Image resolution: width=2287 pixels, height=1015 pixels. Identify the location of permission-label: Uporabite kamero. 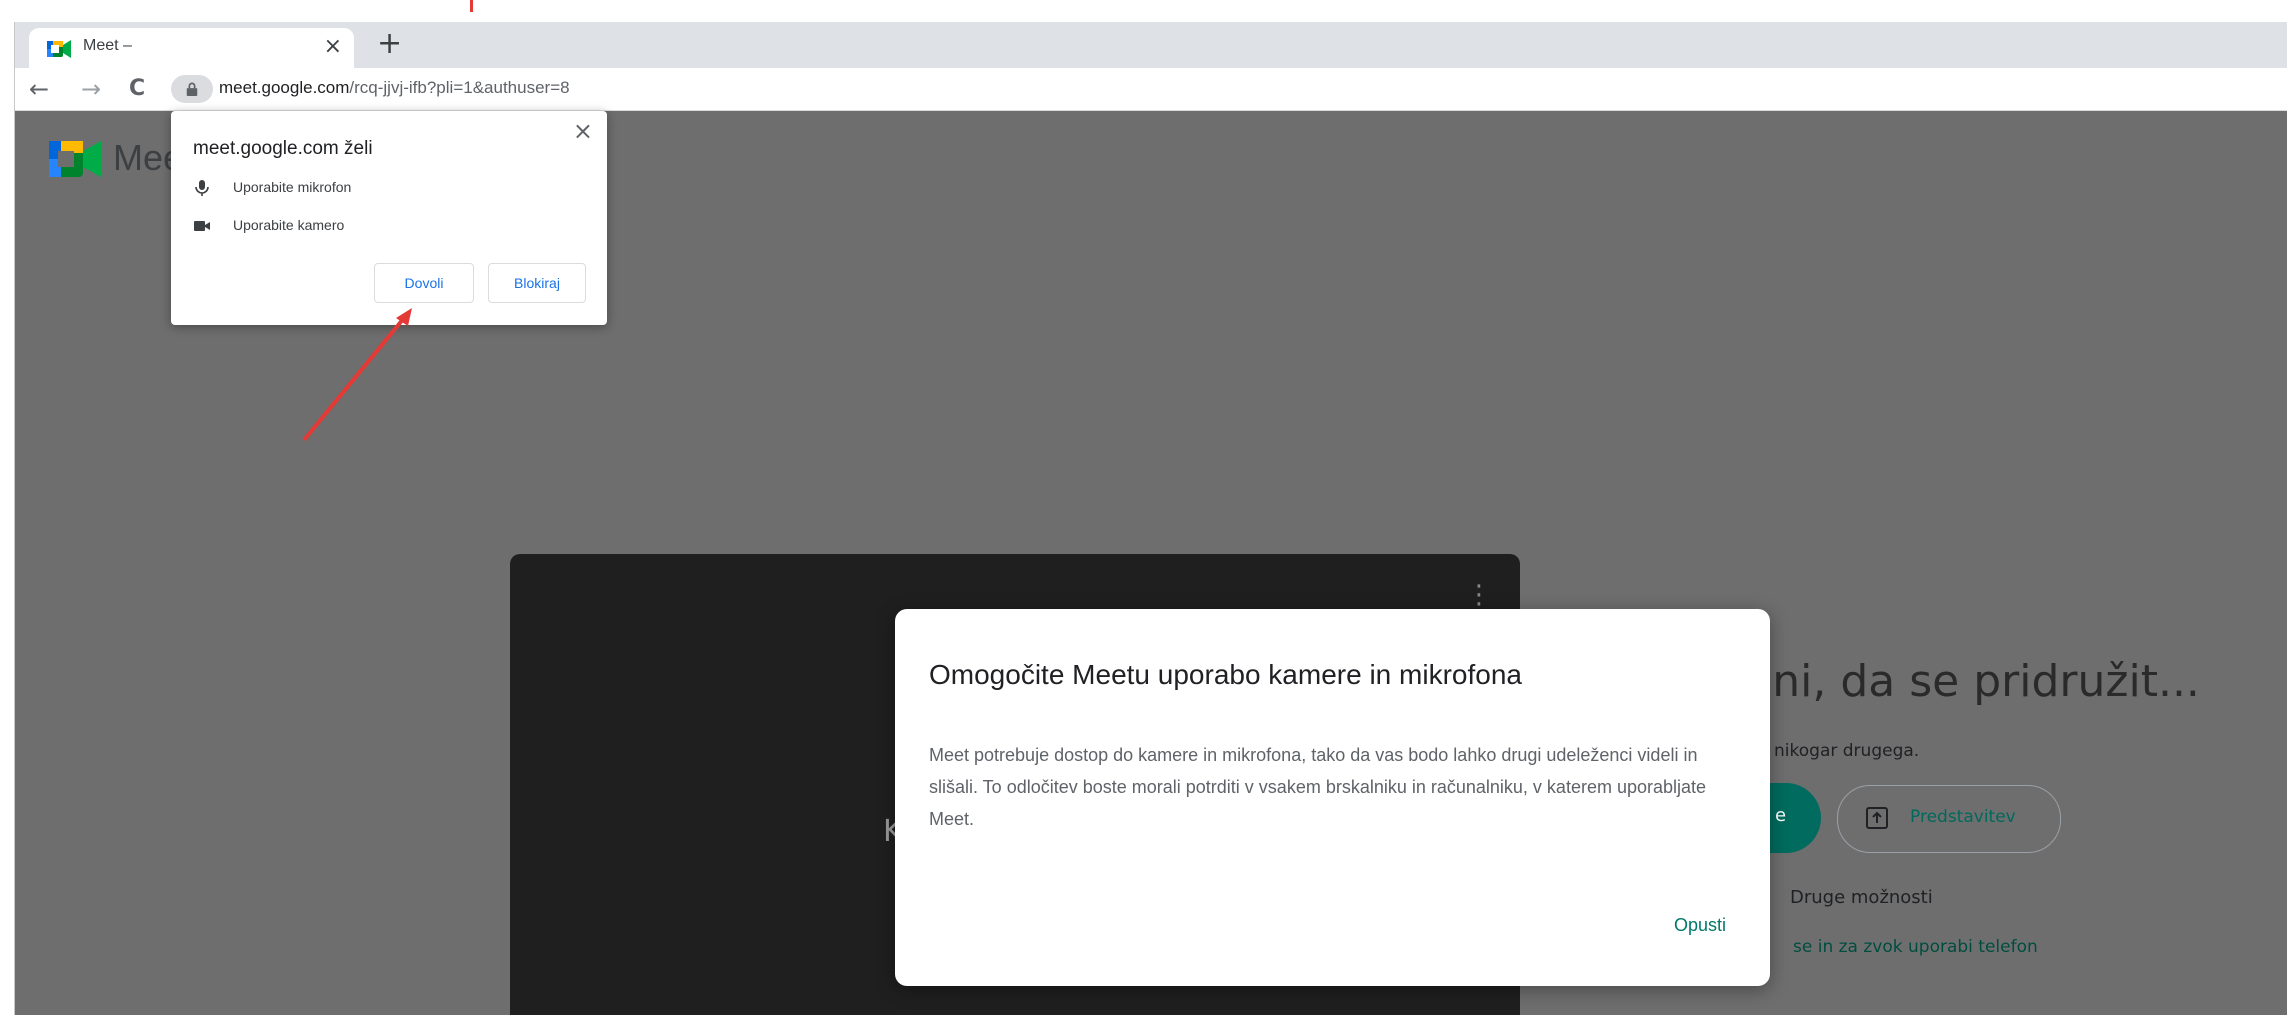
(289, 225).